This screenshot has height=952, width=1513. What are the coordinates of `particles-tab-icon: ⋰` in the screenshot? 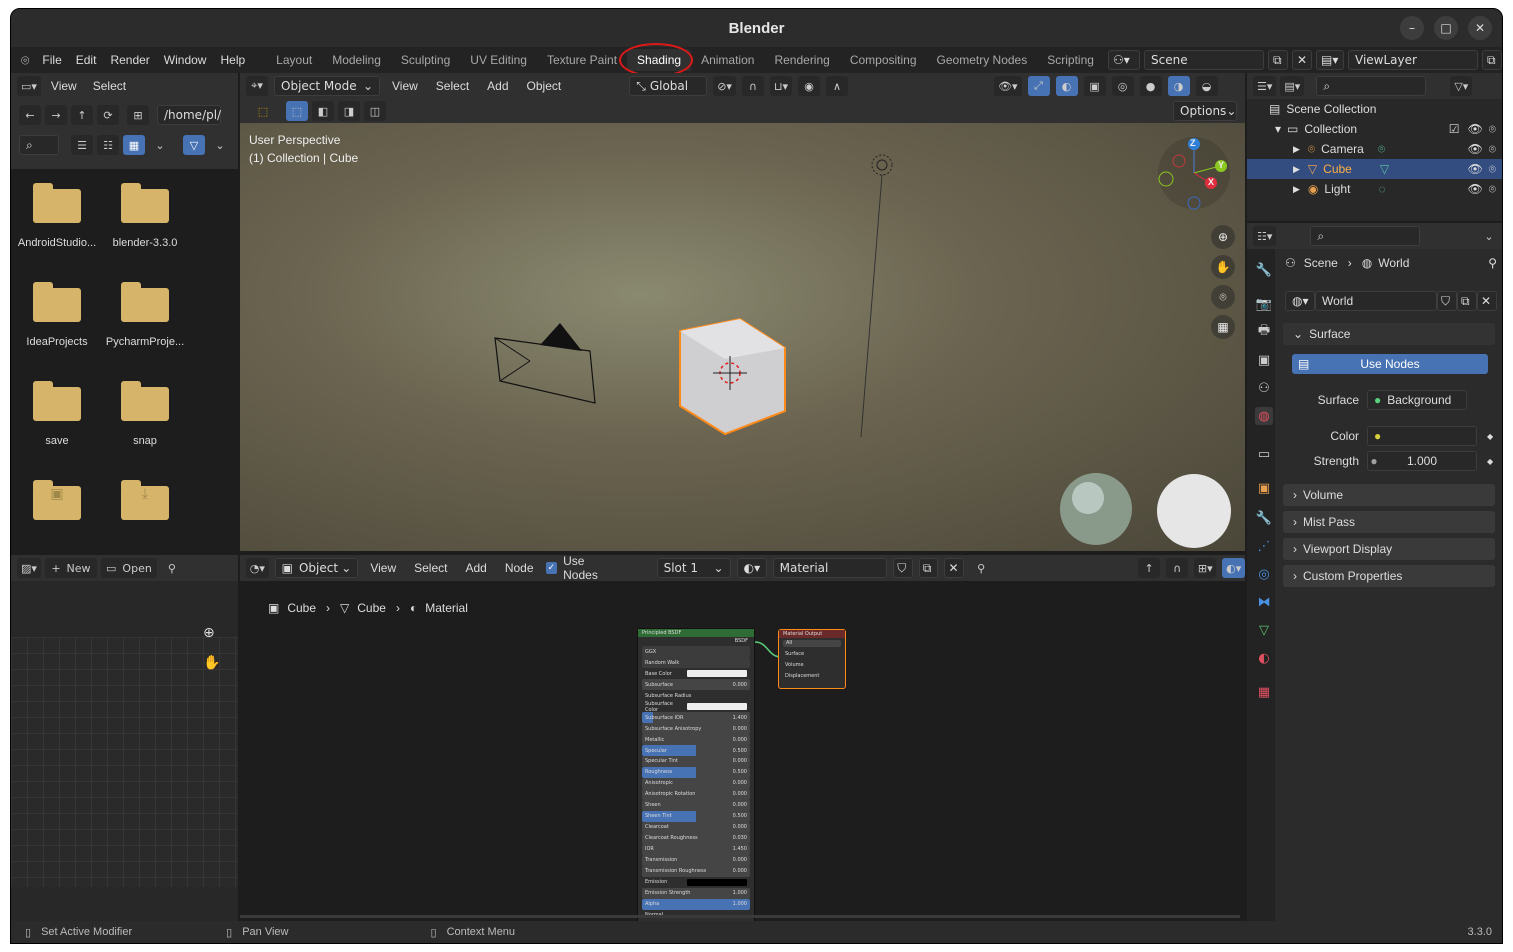 It's located at (1264, 546).